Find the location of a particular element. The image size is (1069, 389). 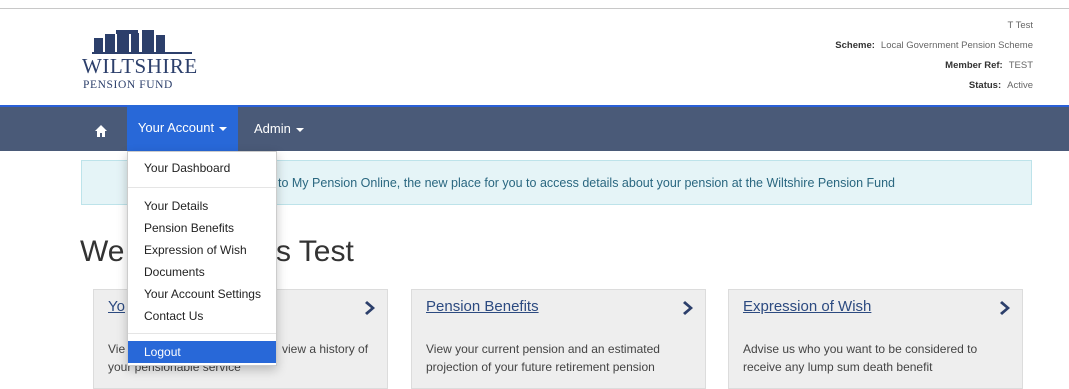

main-navbar: Your Account Admin is located at coordinates (534, 128).